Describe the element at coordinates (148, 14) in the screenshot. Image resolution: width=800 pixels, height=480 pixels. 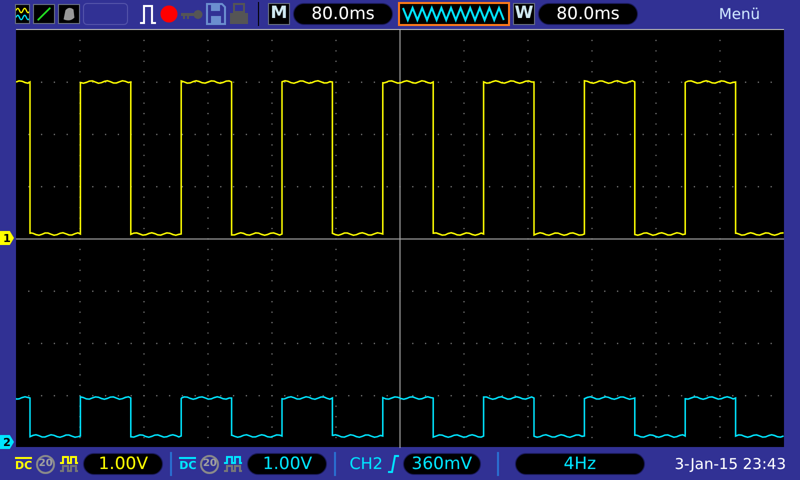
I see `pulse-icon` at that location.